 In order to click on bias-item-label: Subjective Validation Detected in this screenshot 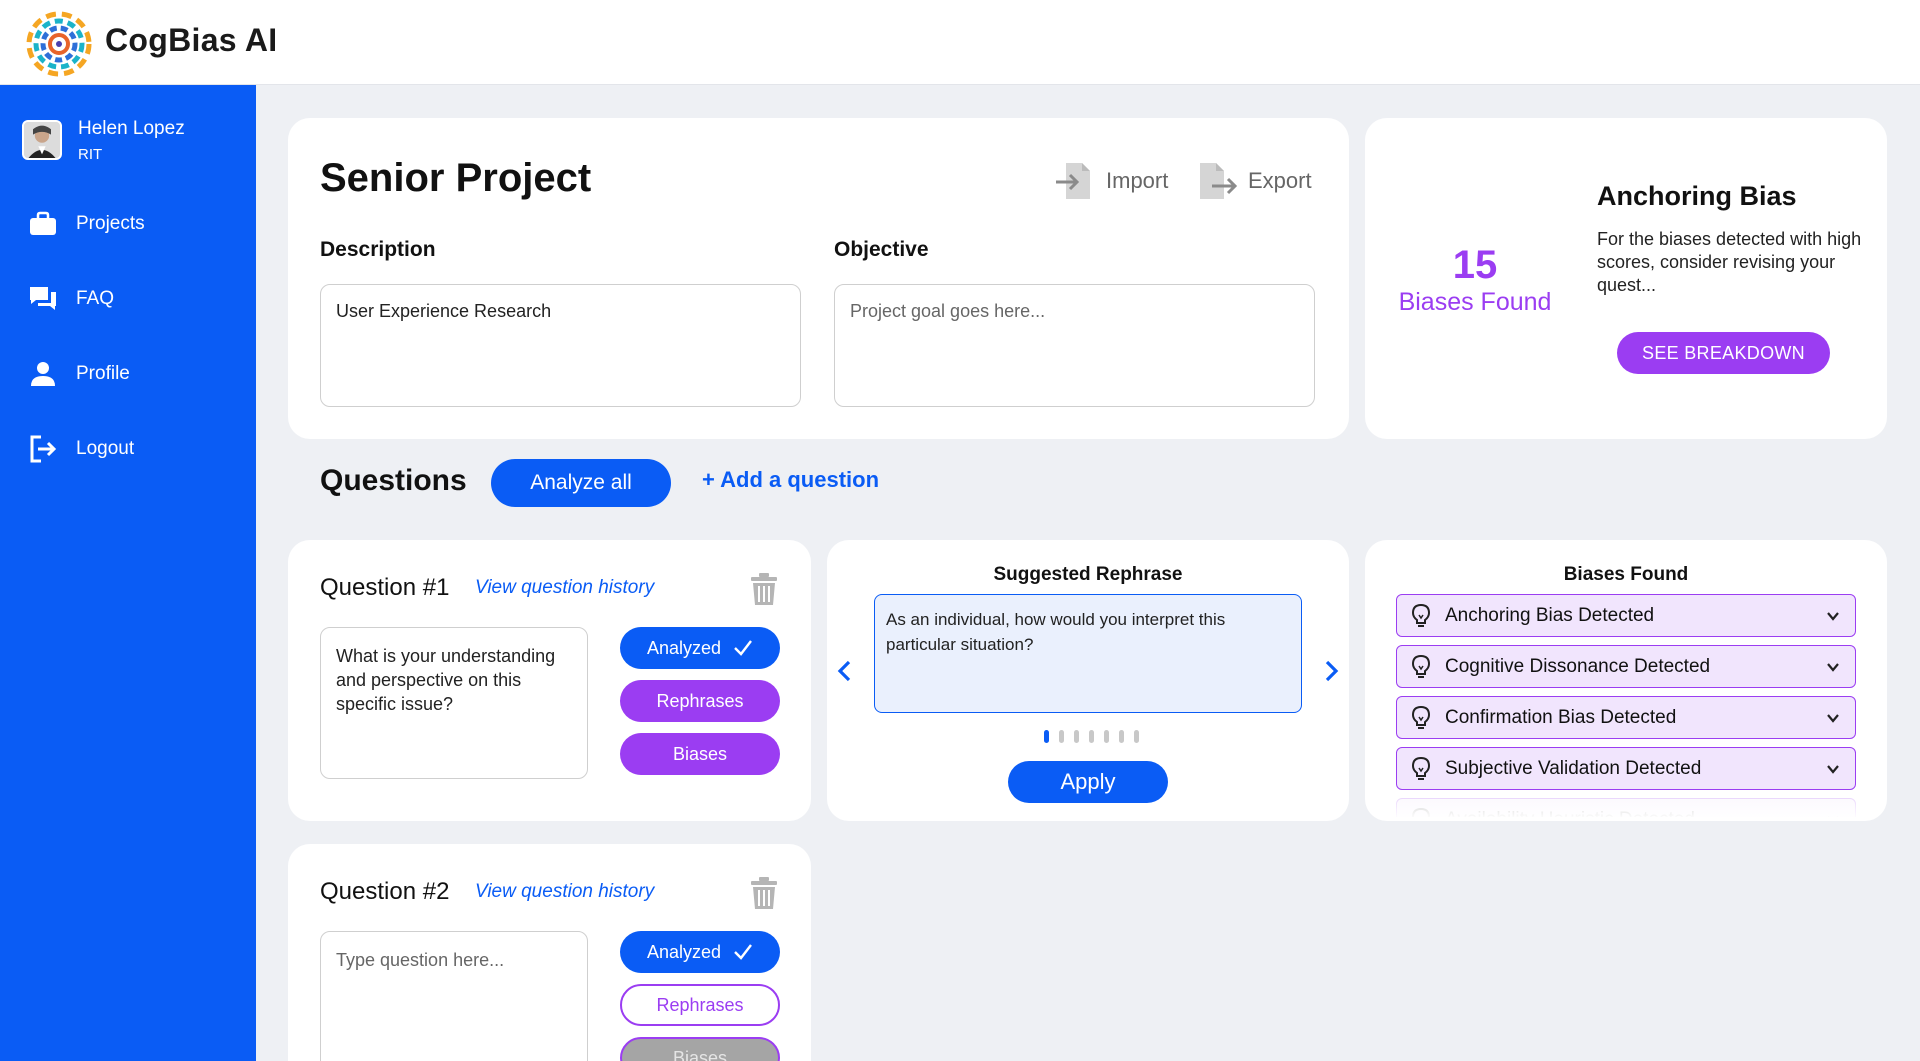, I will do `click(1573, 768)`.